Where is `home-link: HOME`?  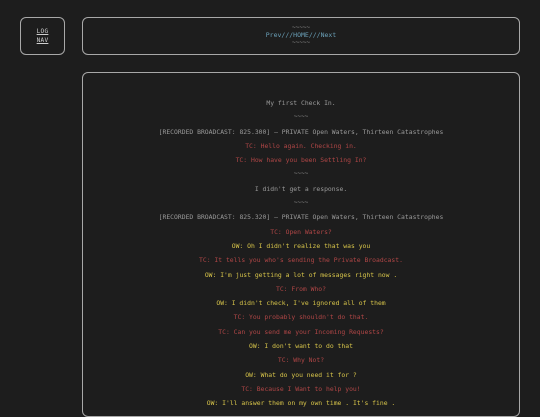
home-link: HOME is located at coordinates (301, 35).